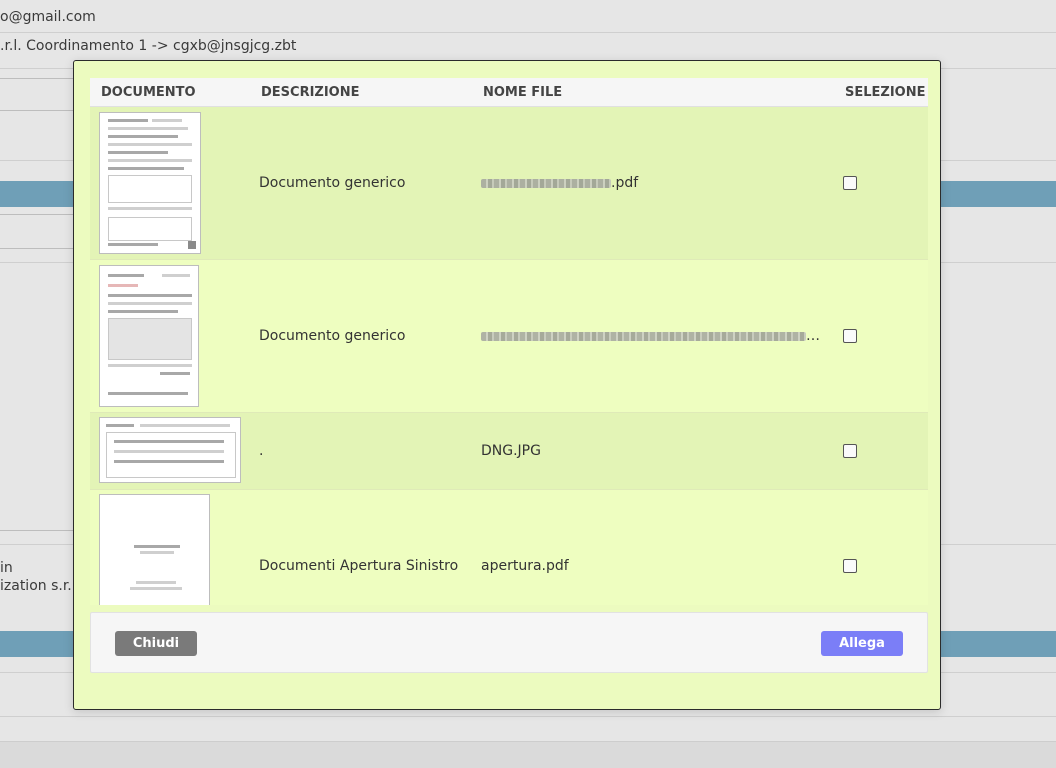 This screenshot has width=1056, height=768. What do you see at coordinates (6, 568) in the screenshot?
I see `side-text-1: in` at bounding box center [6, 568].